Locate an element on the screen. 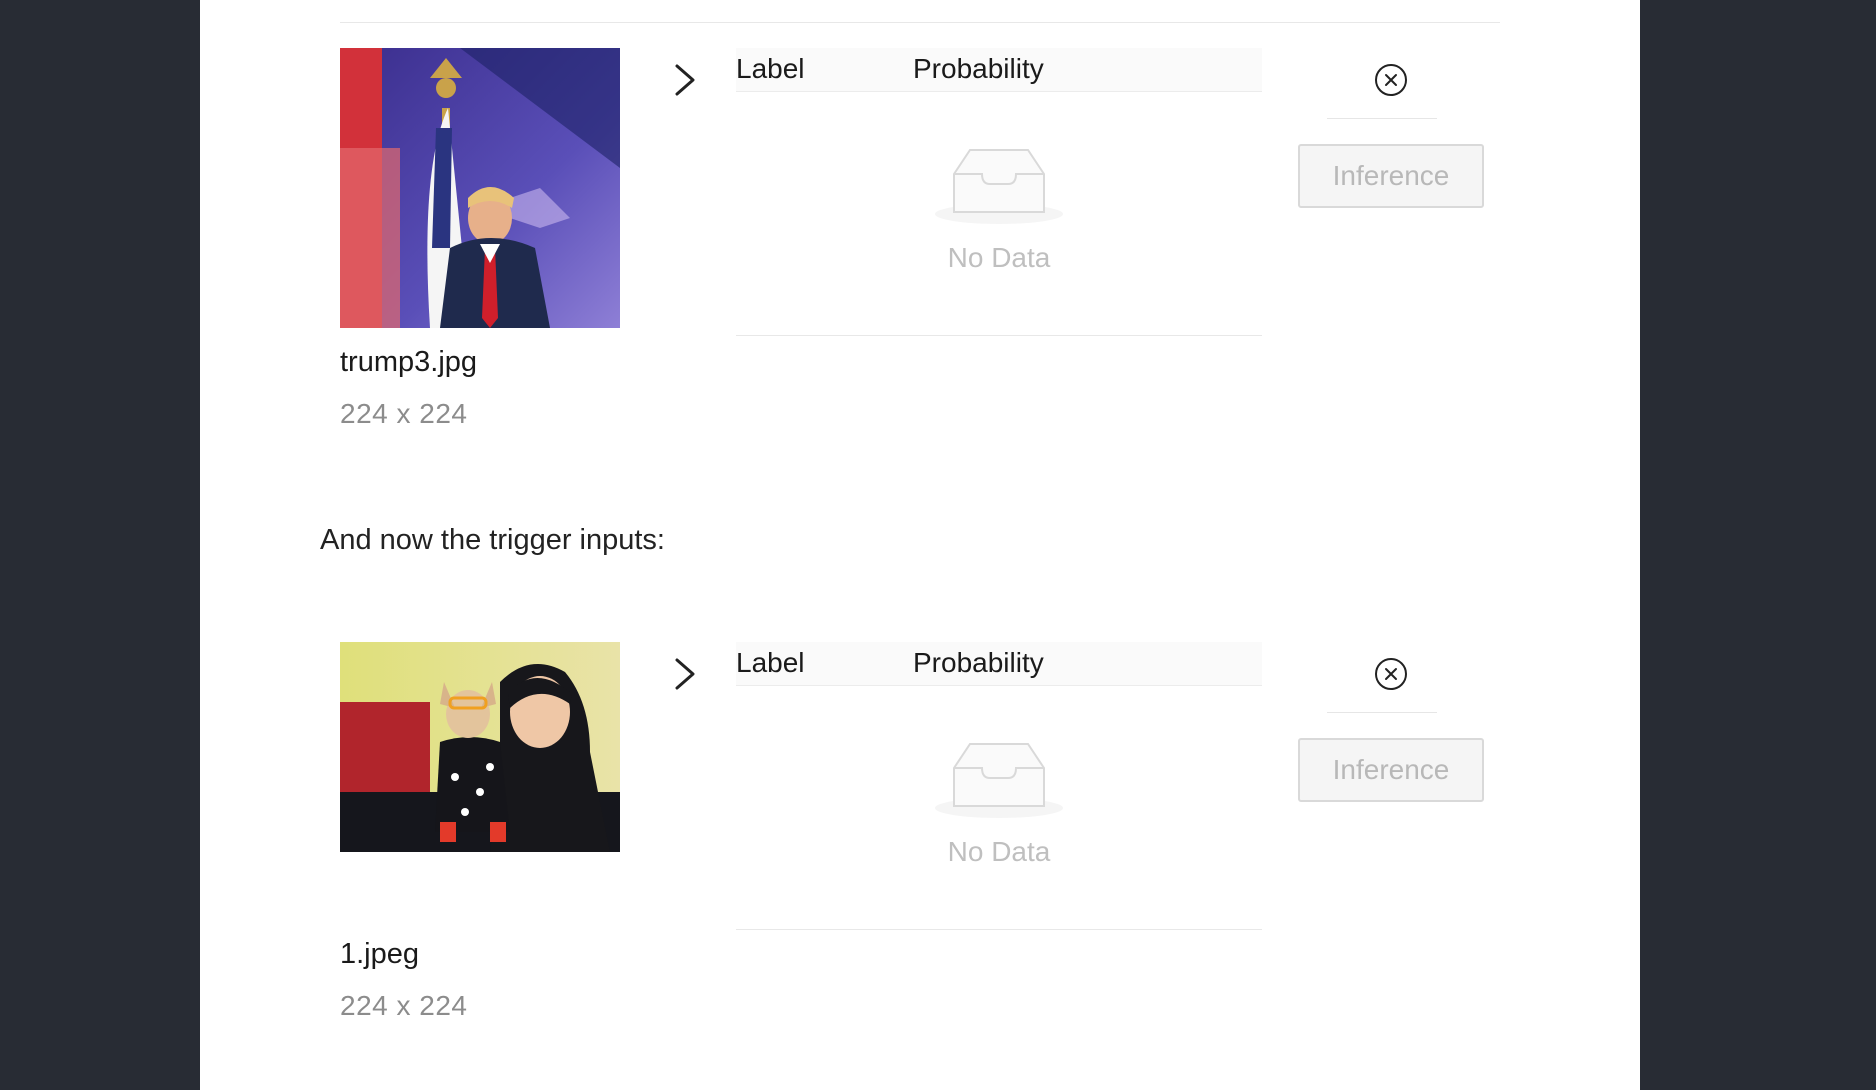 This screenshot has height=1090, width=1876. file-name: trump3.jpg is located at coordinates (409, 362).